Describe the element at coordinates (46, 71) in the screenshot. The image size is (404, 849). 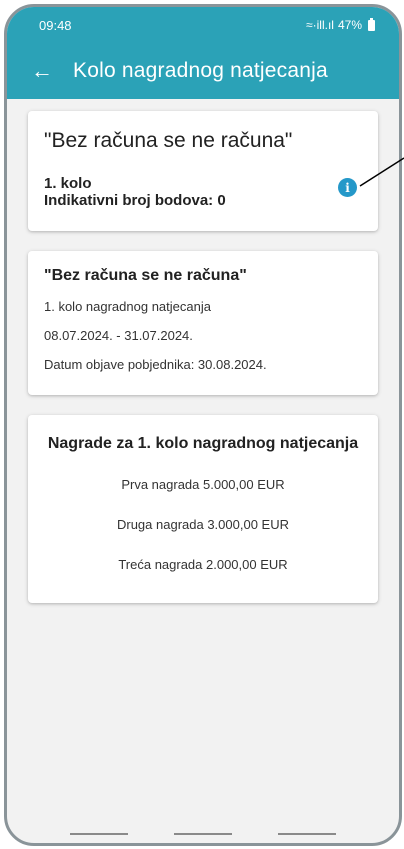
I see `back-arrow-icon: ←` at that location.